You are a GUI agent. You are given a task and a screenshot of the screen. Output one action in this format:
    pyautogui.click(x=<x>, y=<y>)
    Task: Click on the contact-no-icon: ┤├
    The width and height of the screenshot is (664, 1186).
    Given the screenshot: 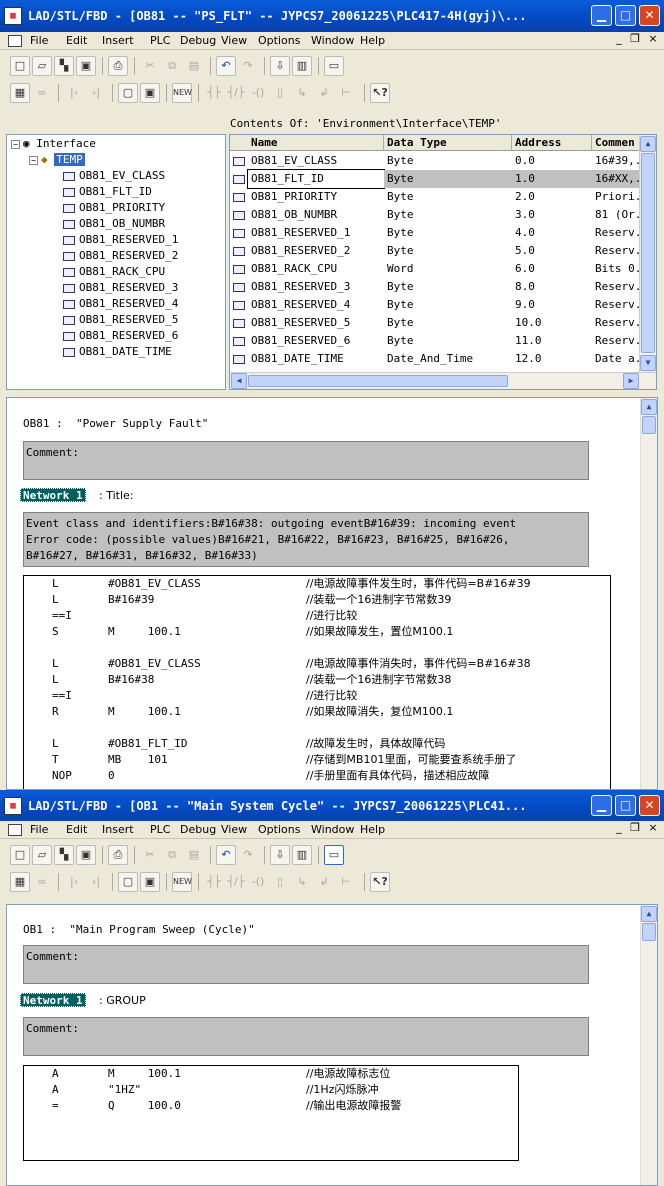 What is the action you would take?
    pyautogui.click(x=214, y=882)
    